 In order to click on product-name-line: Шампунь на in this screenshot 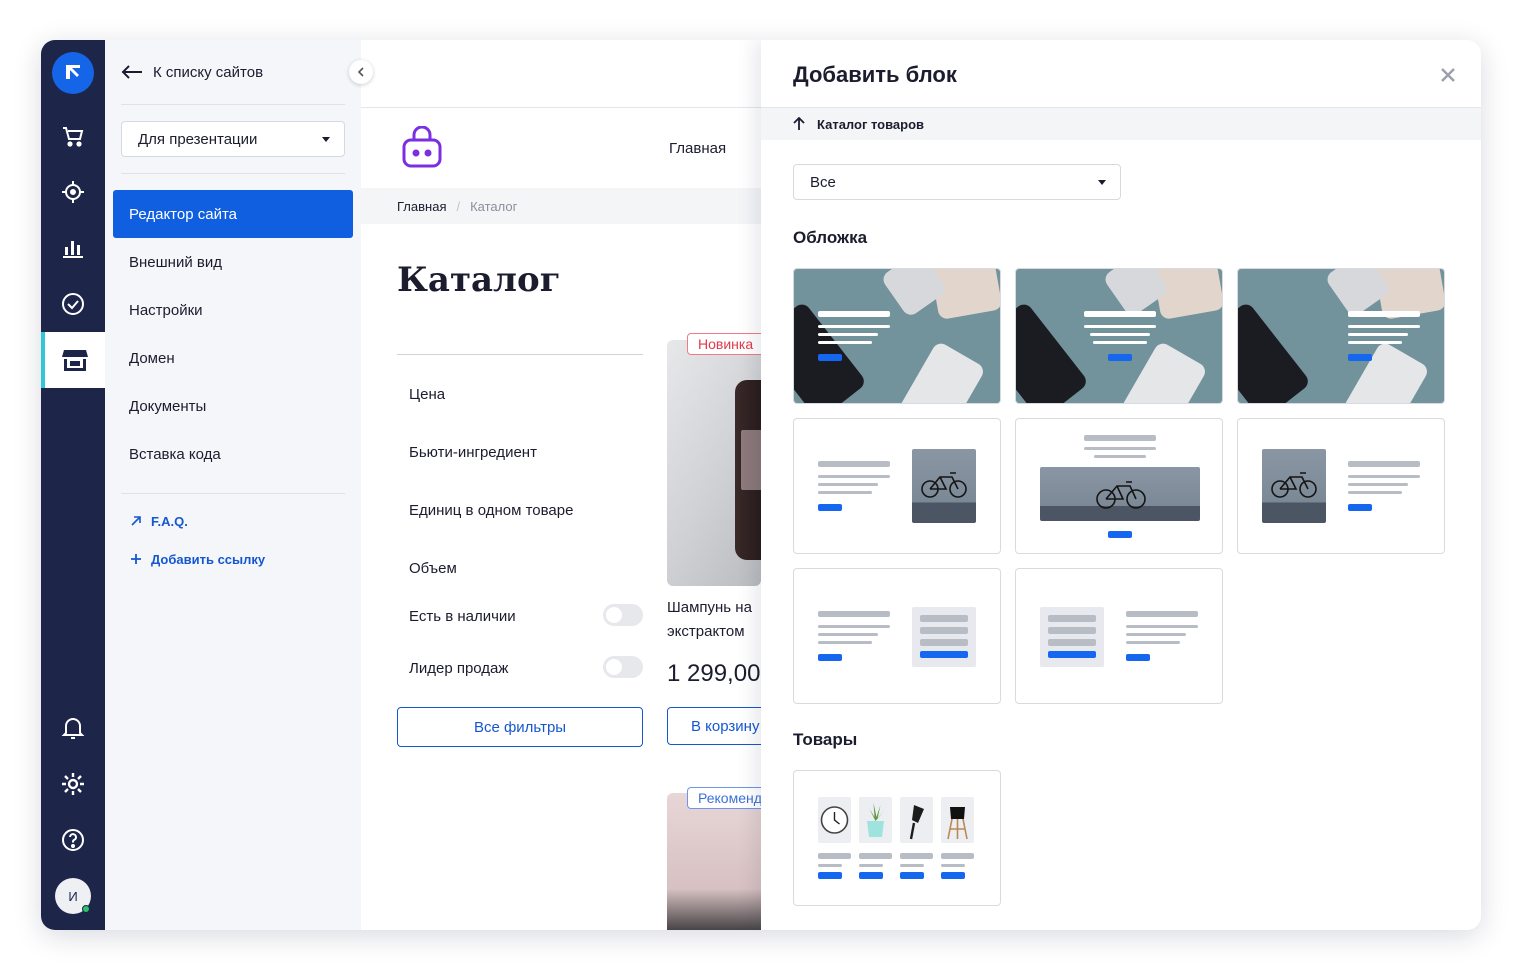, I will do `click(709, 607)`.